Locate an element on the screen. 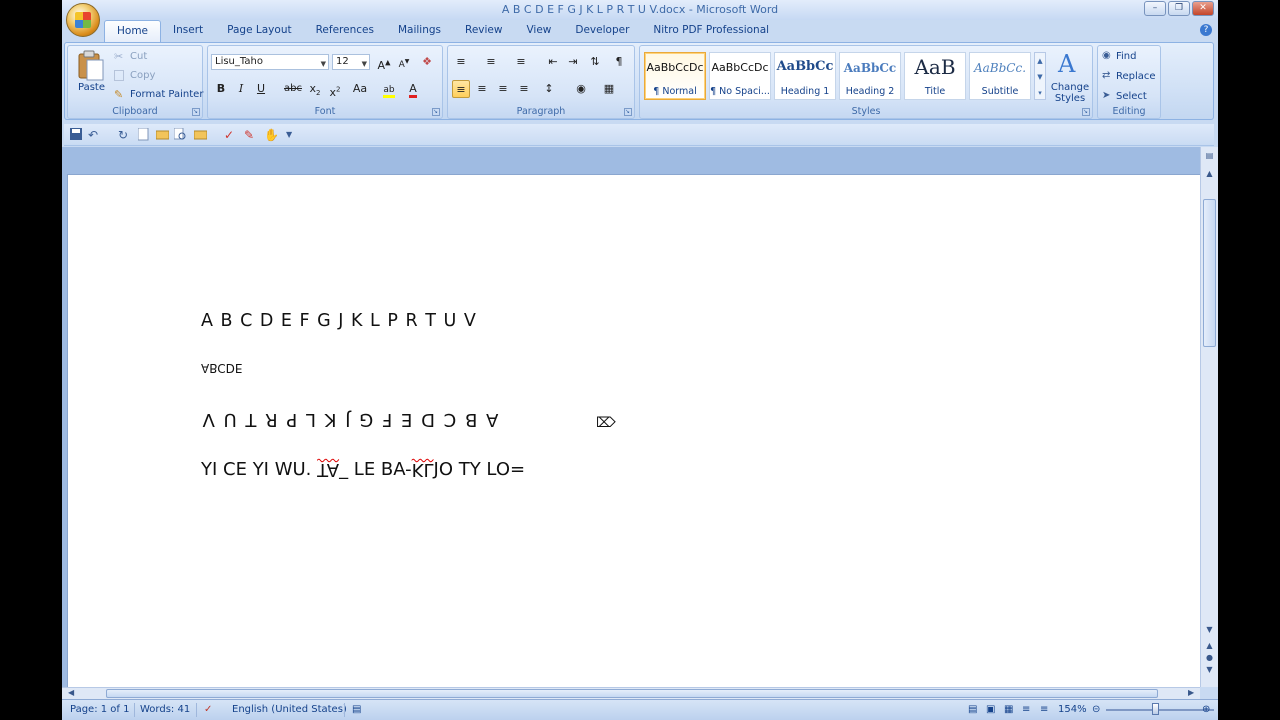 The image size is (1280, 720). tab-review: Review is located at coordinates (483, 31).